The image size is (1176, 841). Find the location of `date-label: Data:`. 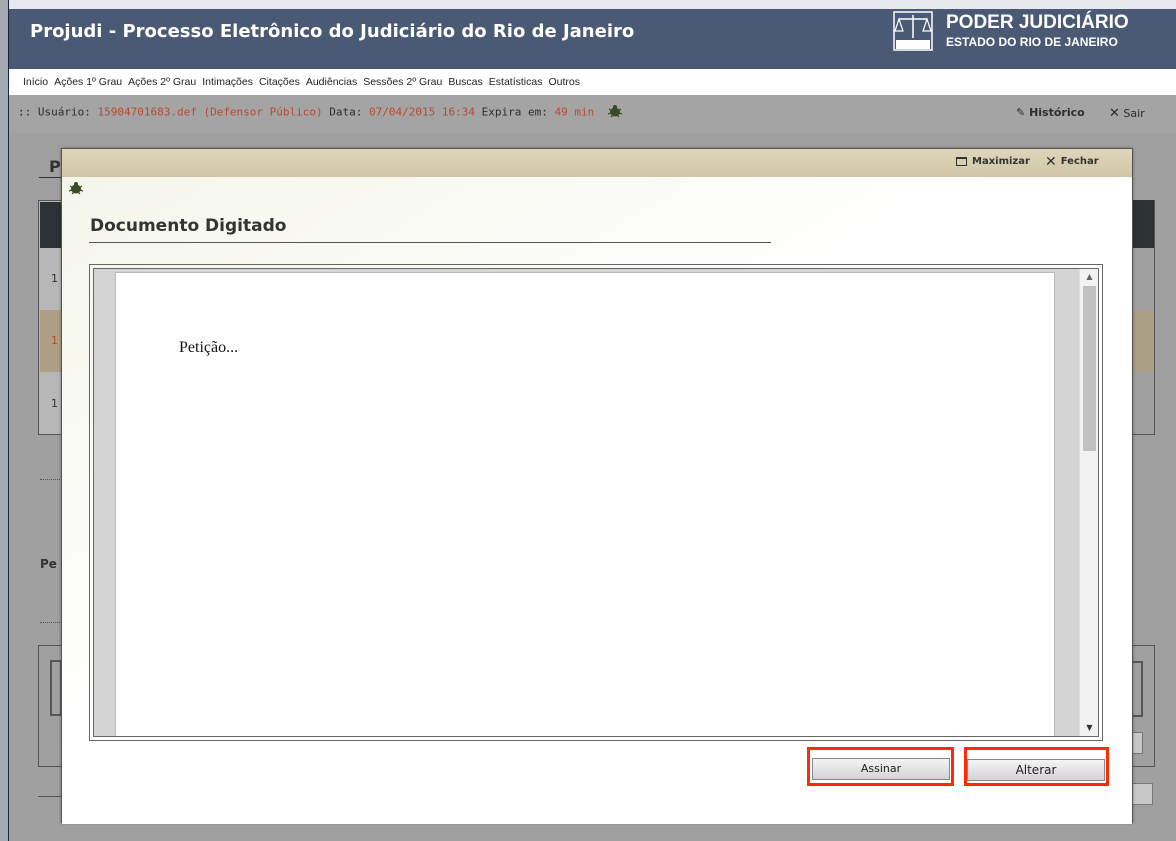

date-label: Data: is located at coordinates (346, 112).